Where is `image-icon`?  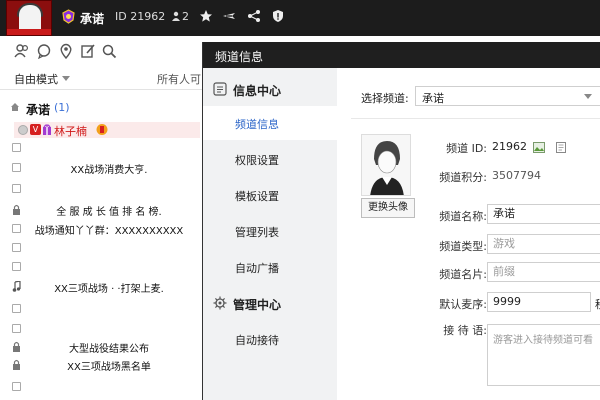
image-icon is located at coordinates (539, 147).